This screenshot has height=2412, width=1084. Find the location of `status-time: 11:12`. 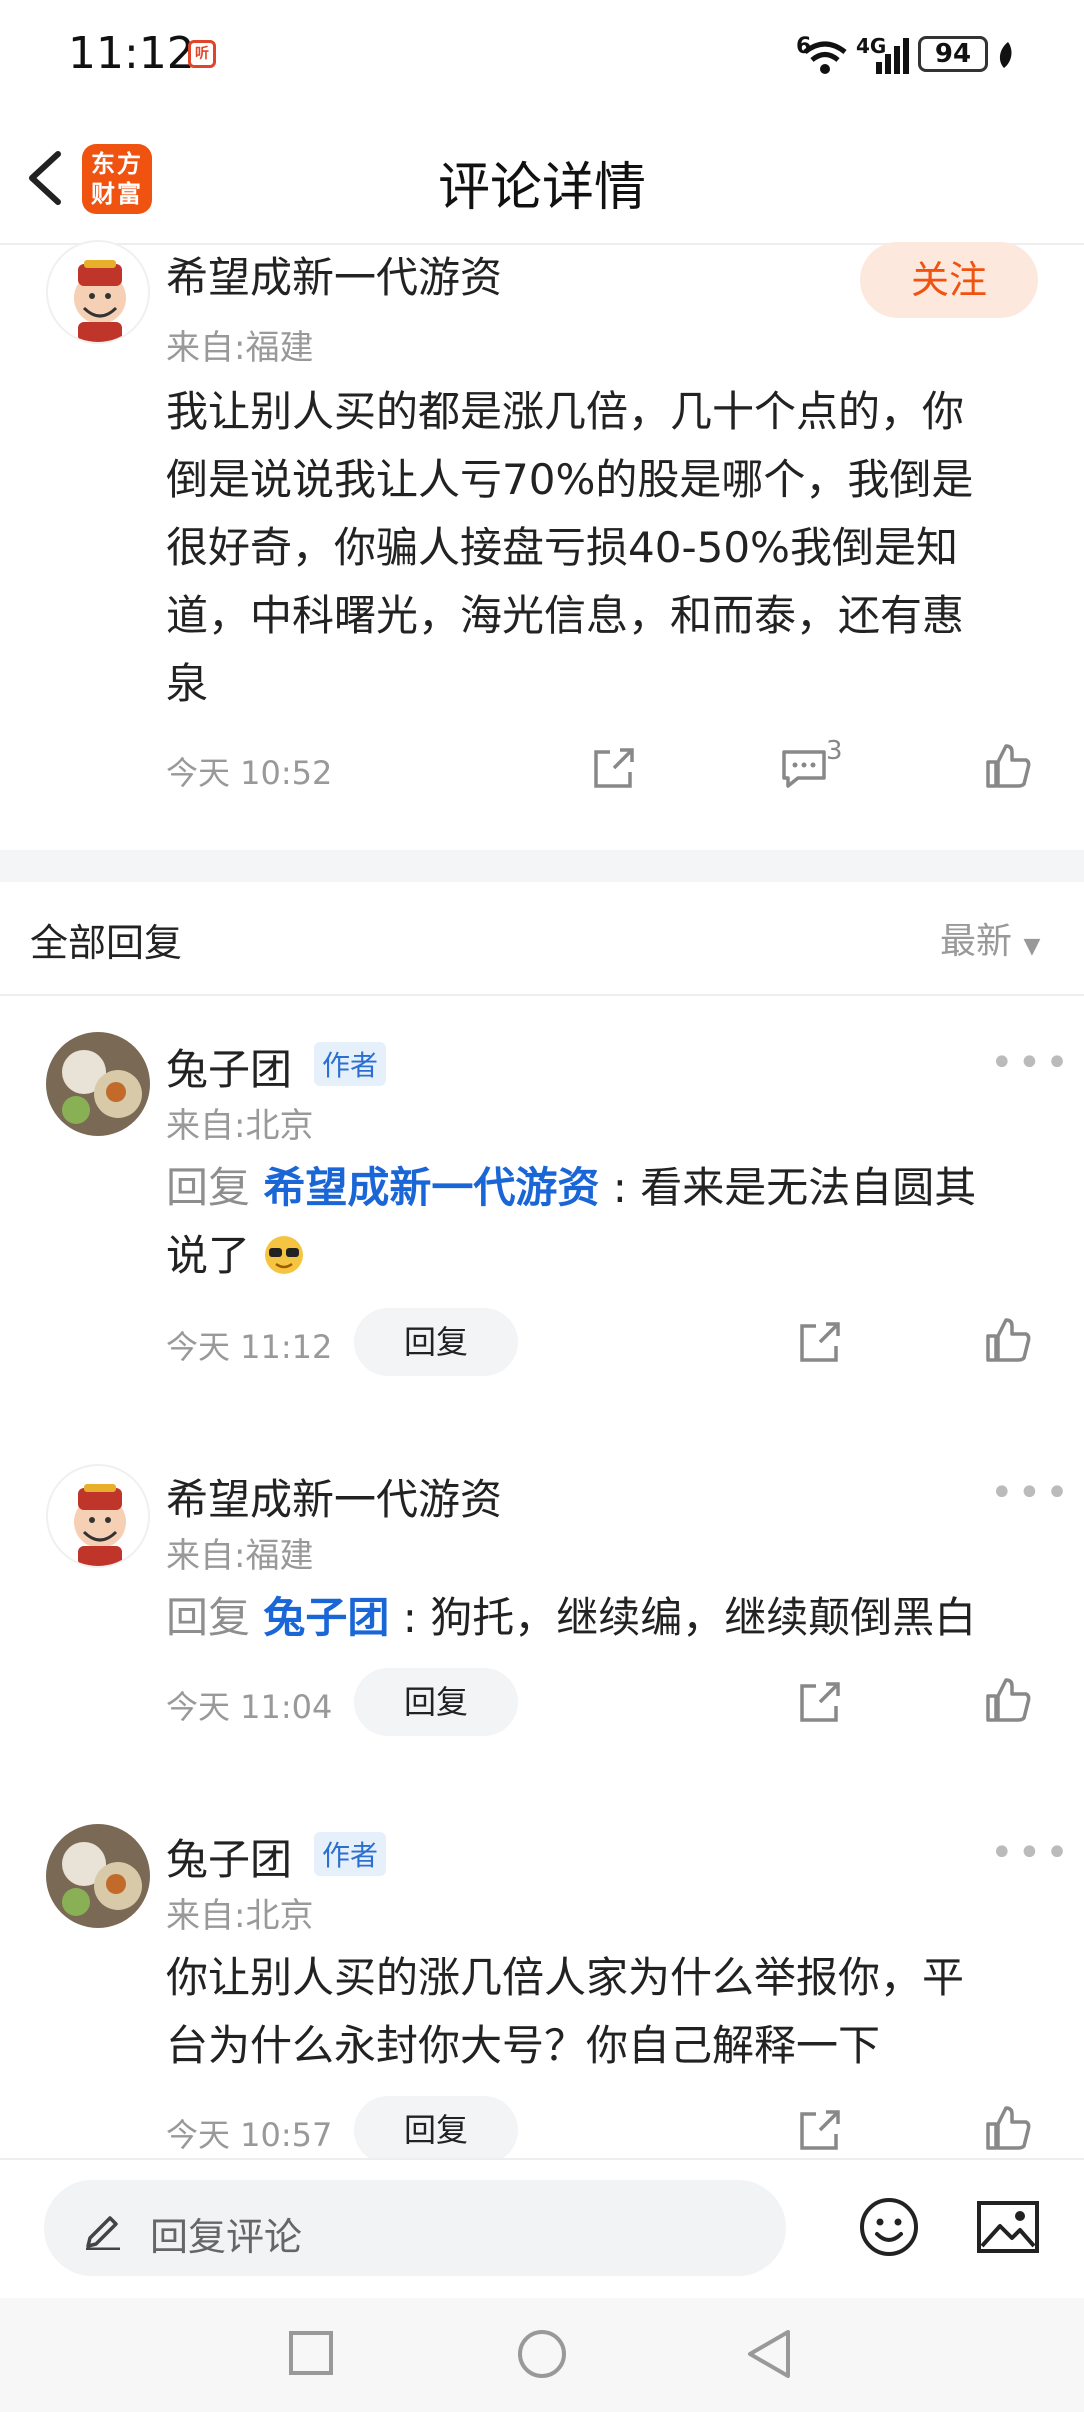

status-time: 11:12 is located at coordinates (131, 53).